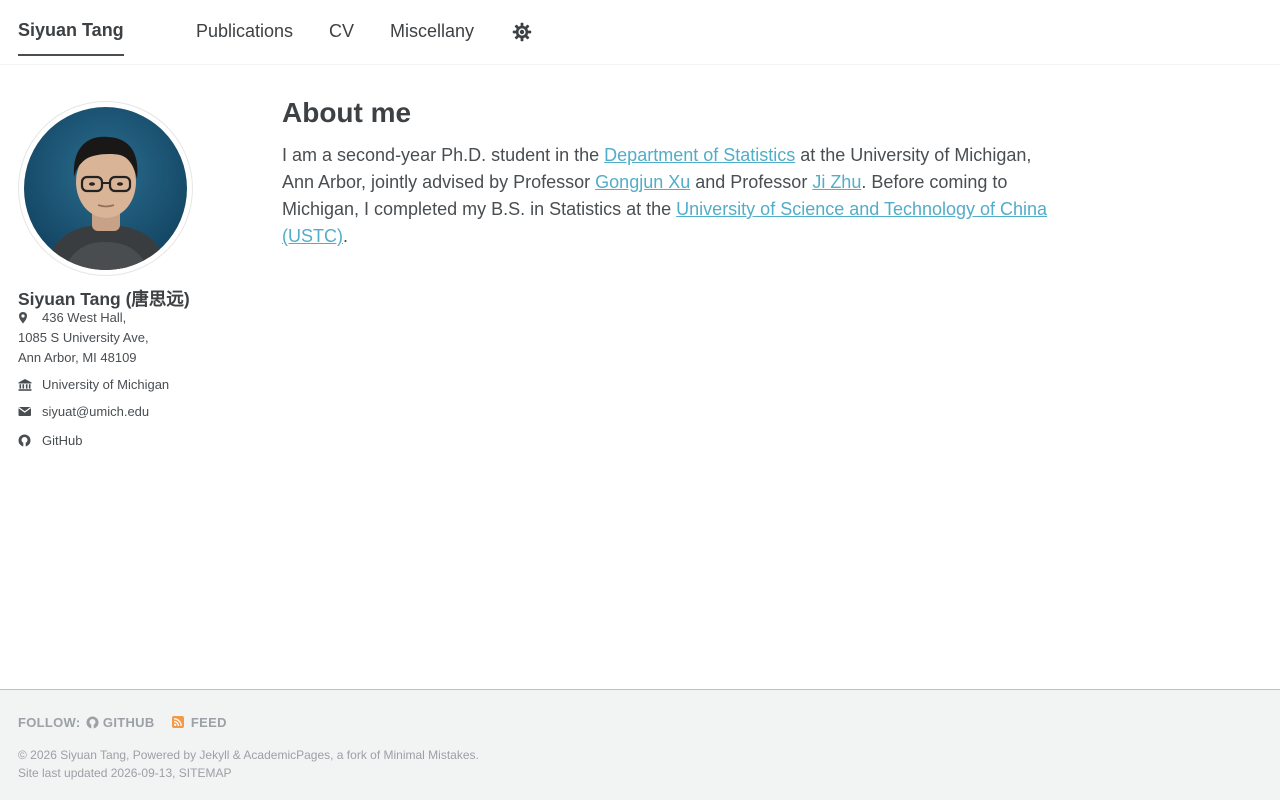  I want to click on last-updated-line: Site last updated 2026-09-13, SITEMAP, so click(125, 773).